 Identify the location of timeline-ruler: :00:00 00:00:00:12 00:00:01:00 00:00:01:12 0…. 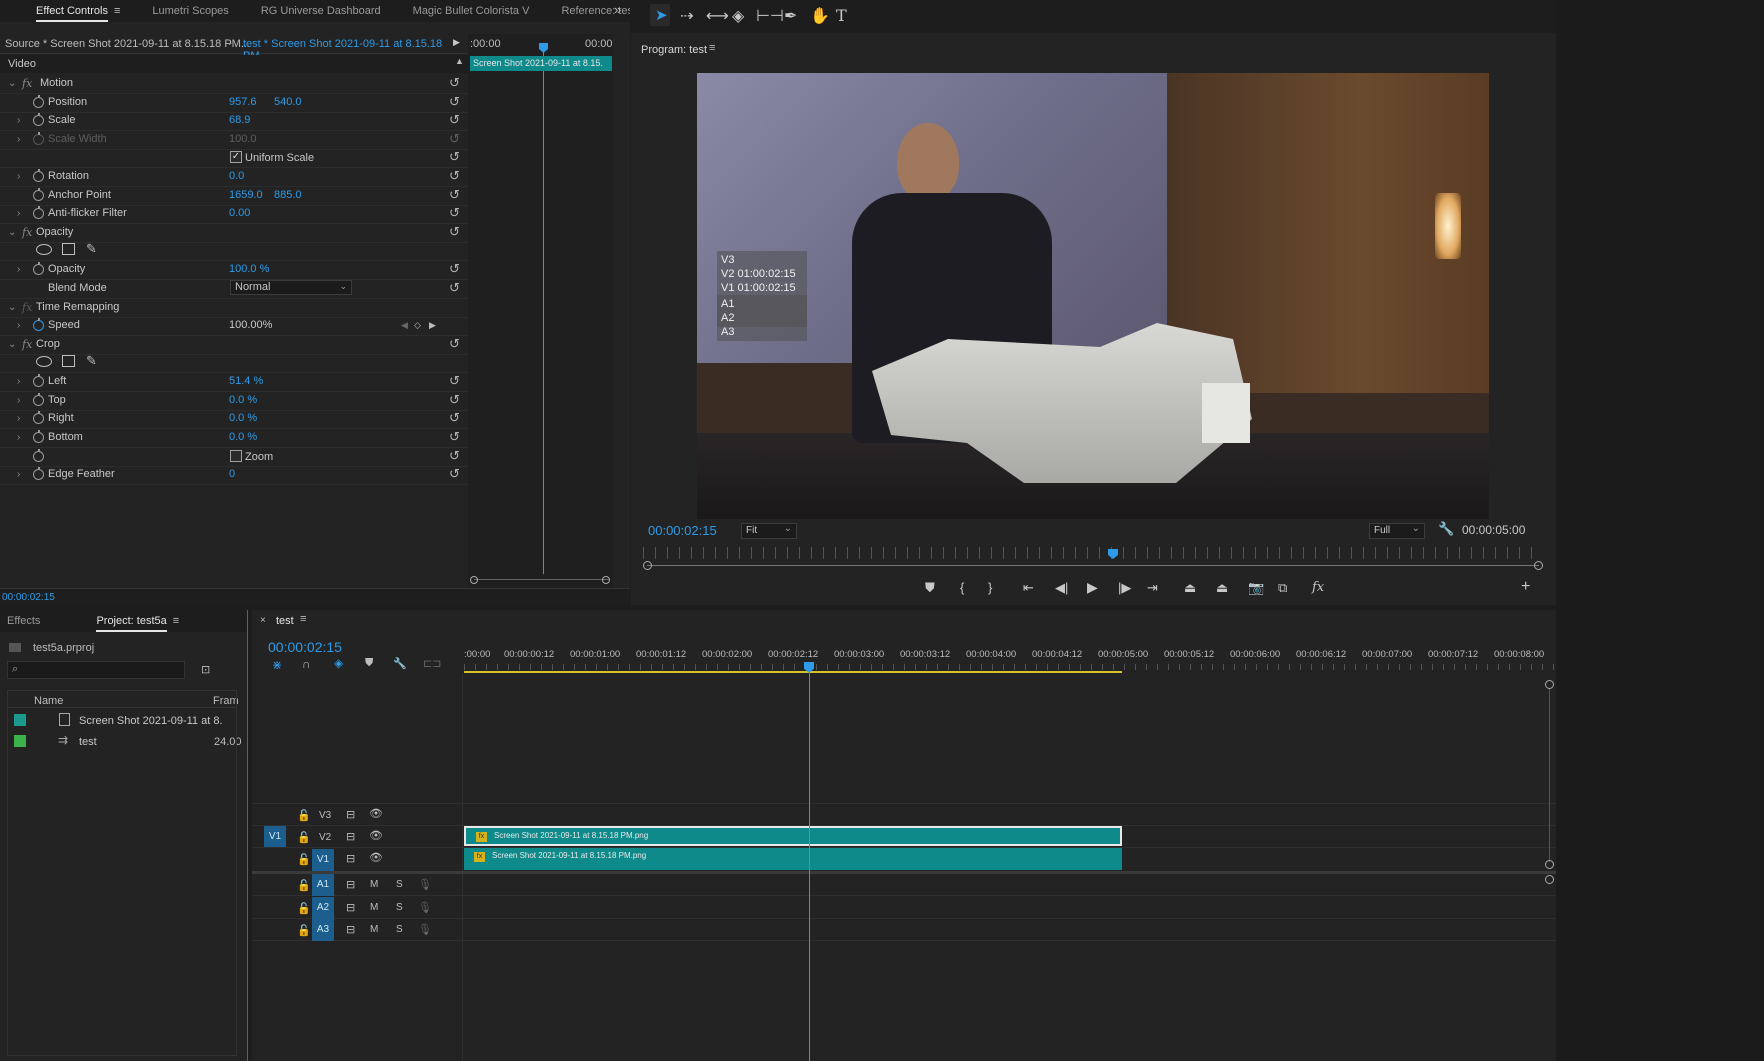
(1010, 659).